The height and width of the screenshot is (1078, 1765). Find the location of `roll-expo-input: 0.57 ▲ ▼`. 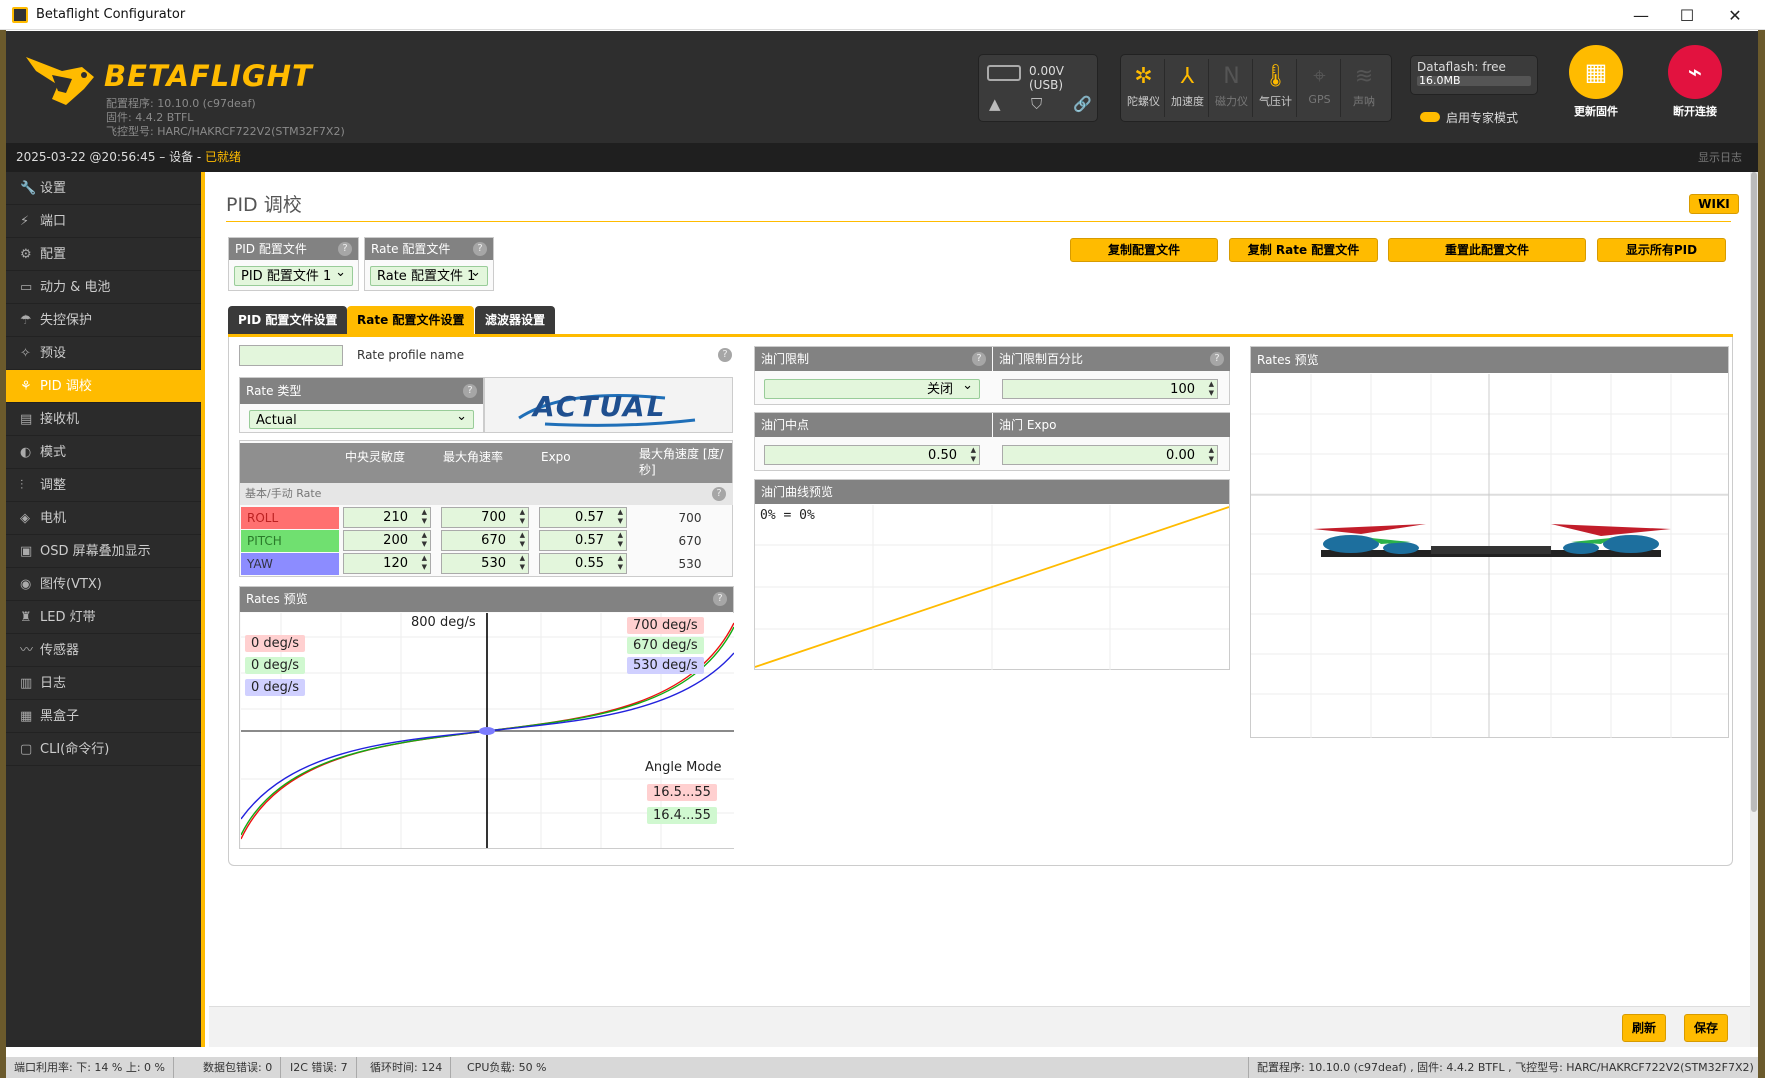

roll-expo-input: 0.57 ▲ ▼ is located at coordinates (583, 517).